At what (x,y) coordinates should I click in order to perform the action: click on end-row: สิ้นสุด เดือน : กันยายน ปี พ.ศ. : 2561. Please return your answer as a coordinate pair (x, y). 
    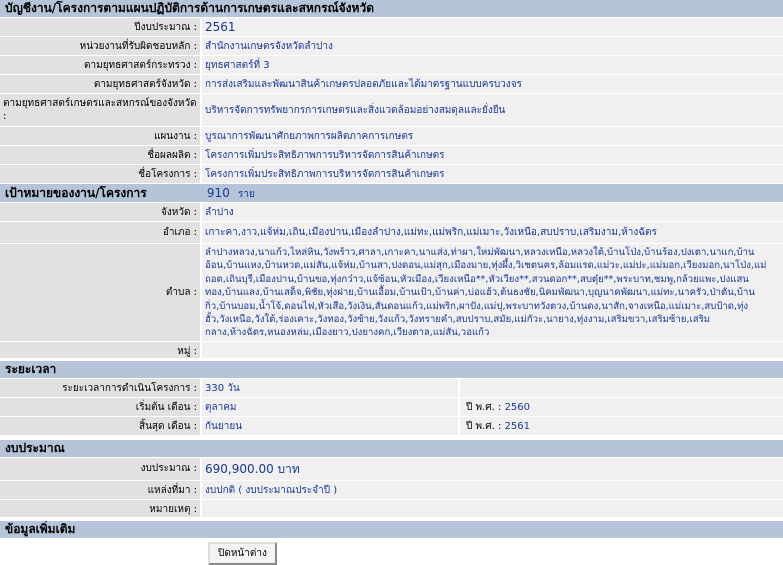
    Looking at the image, I should click on (391, 426).